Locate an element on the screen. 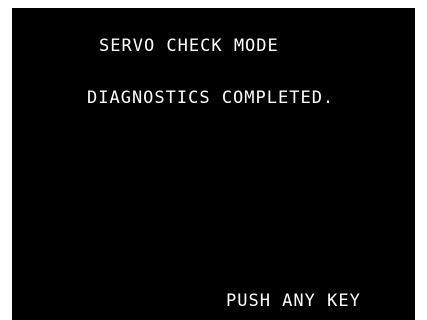  status-message: DIAGNOSTICS COMPLETED. is located at coordinates (211, 98).